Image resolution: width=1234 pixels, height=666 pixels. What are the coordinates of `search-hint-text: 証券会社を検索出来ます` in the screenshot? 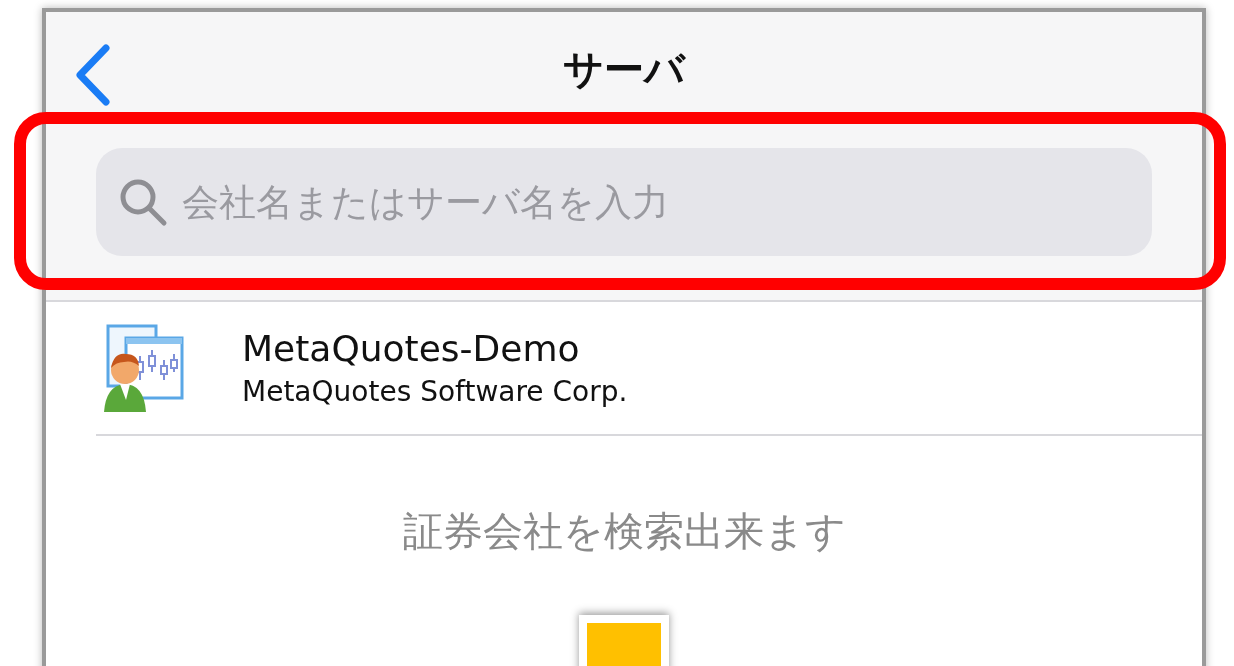 It's located at (624, 531).